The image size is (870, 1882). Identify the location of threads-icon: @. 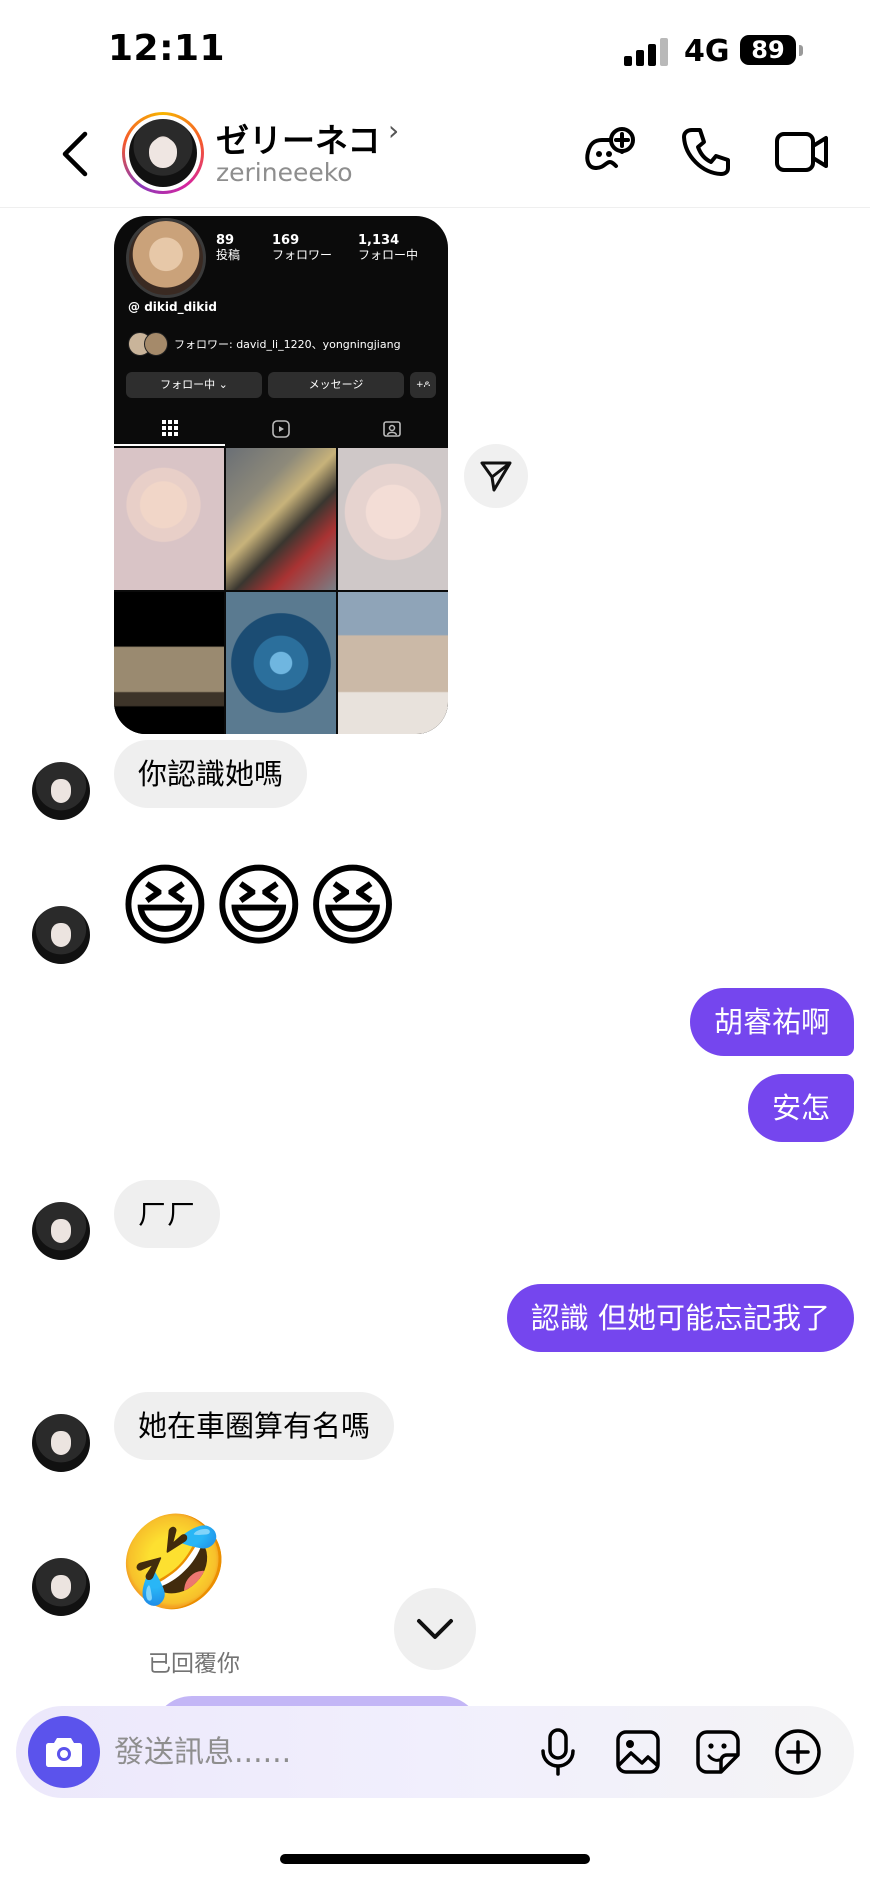
(136, 307).